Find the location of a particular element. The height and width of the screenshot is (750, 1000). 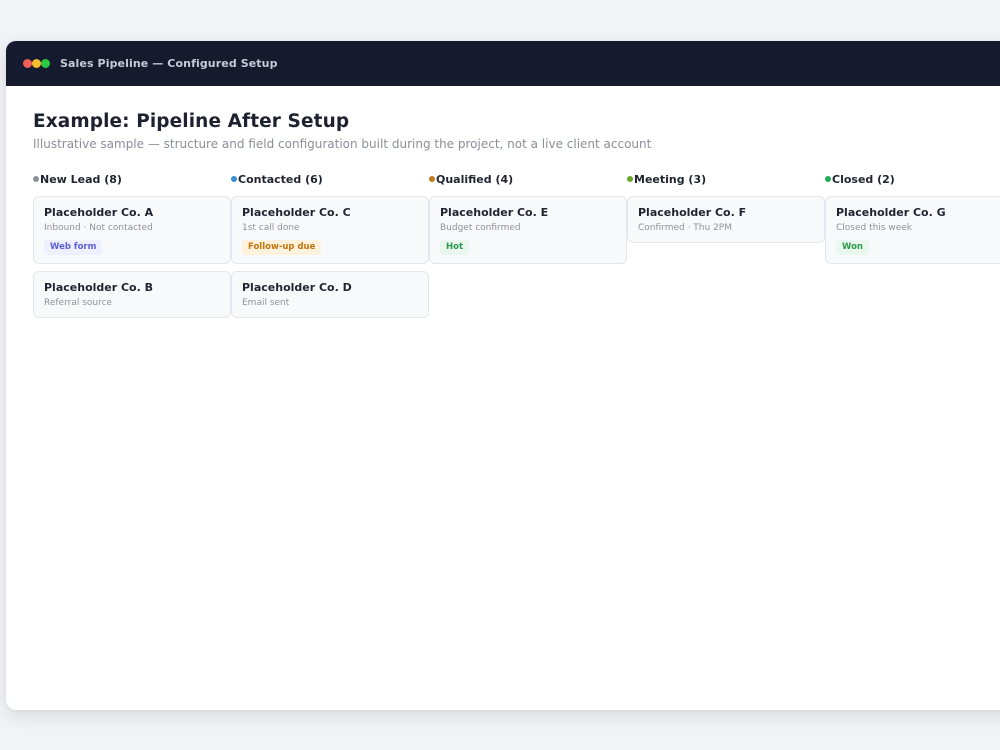

deal-company-name: Placeholder Co. D is located at coordinates (297, 287).